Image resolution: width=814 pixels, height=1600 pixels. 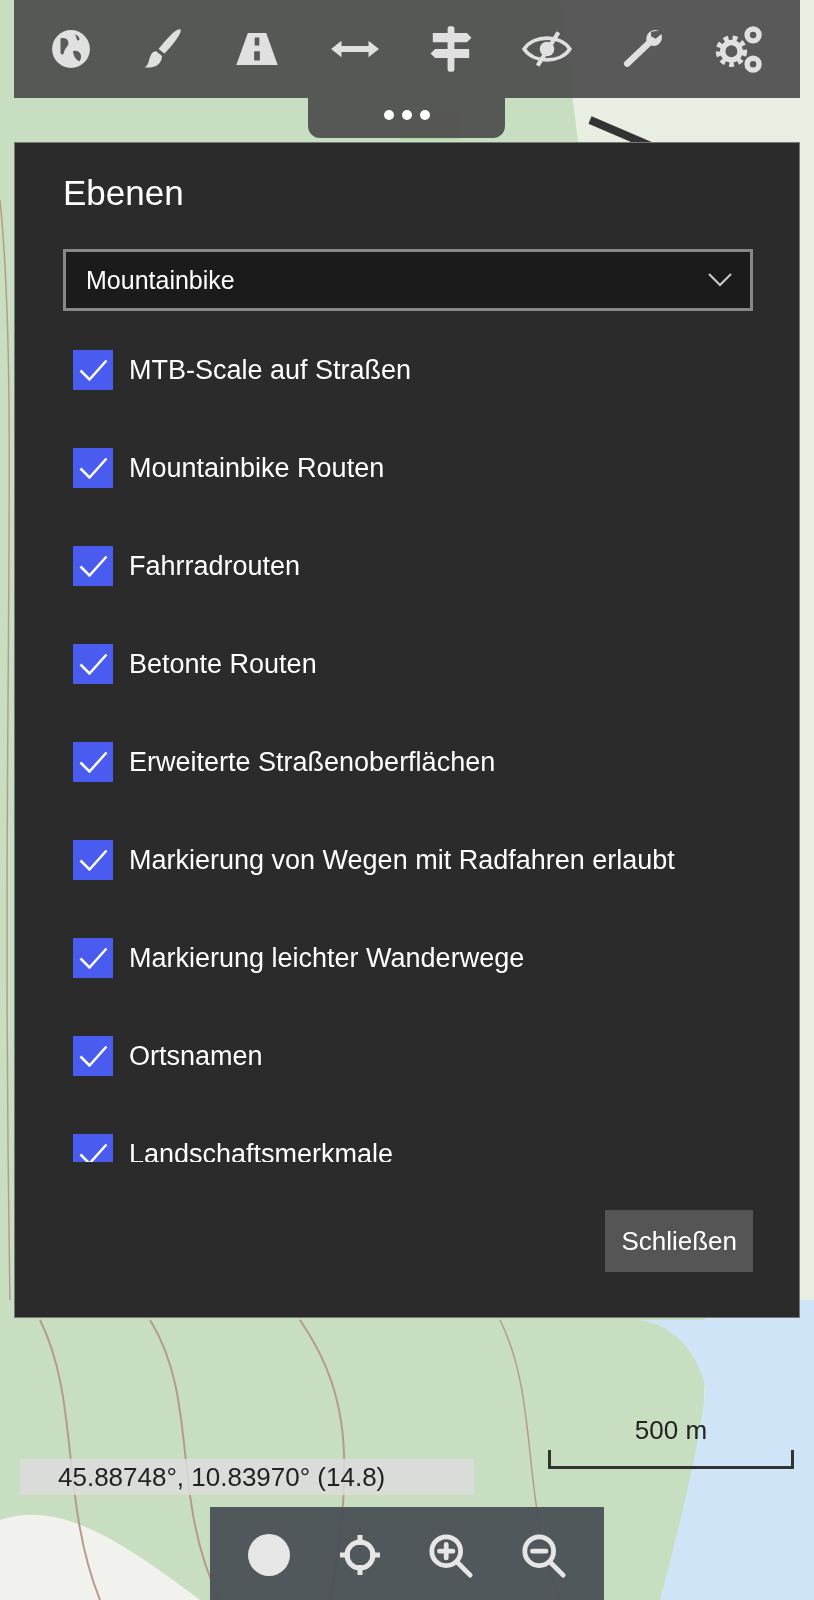 I want to click on more-tab, so click(x=406, y=118).